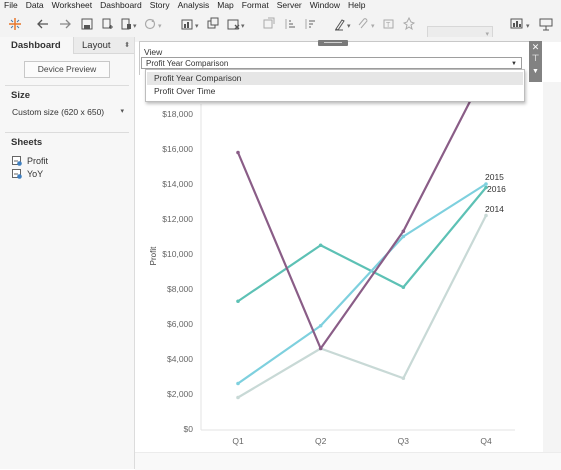 This screenshot has height=470, width=561. What do you see at coordinates (35, 174) in the screenshot?
I see `sheet-item-label: YoY` at bounding box center [35, 174].